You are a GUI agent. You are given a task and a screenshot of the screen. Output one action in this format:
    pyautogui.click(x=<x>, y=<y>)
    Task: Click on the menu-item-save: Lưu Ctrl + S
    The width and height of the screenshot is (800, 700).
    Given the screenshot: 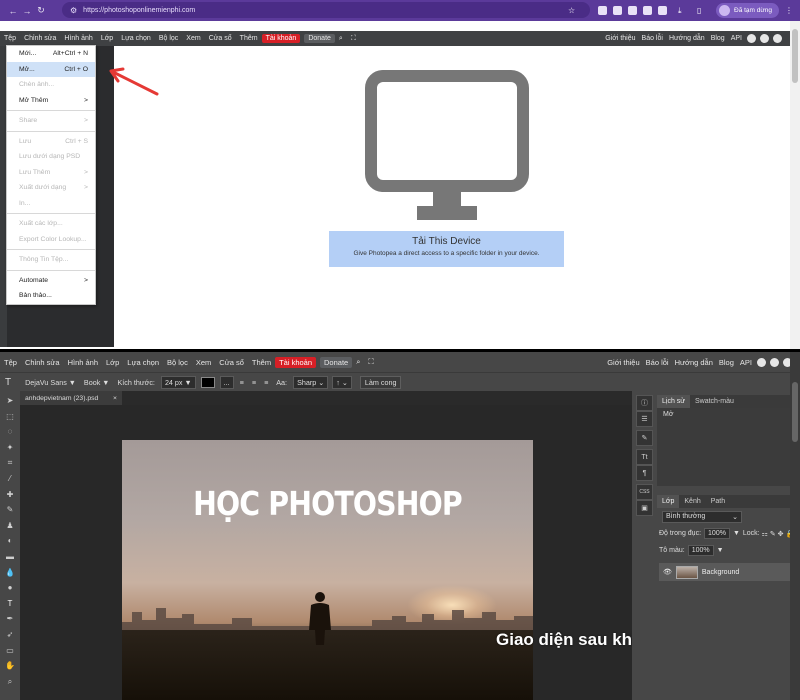 What is the action you would take?
    pyautogui.click(x=51, y=142)
    